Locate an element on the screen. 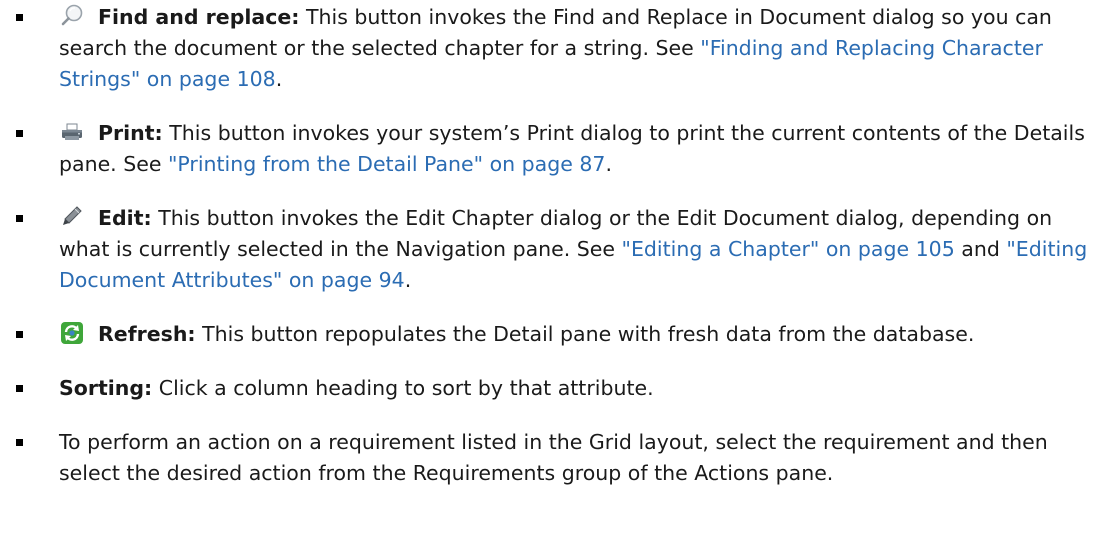  item-title: Refresh: is located at coordinates (147, 334).